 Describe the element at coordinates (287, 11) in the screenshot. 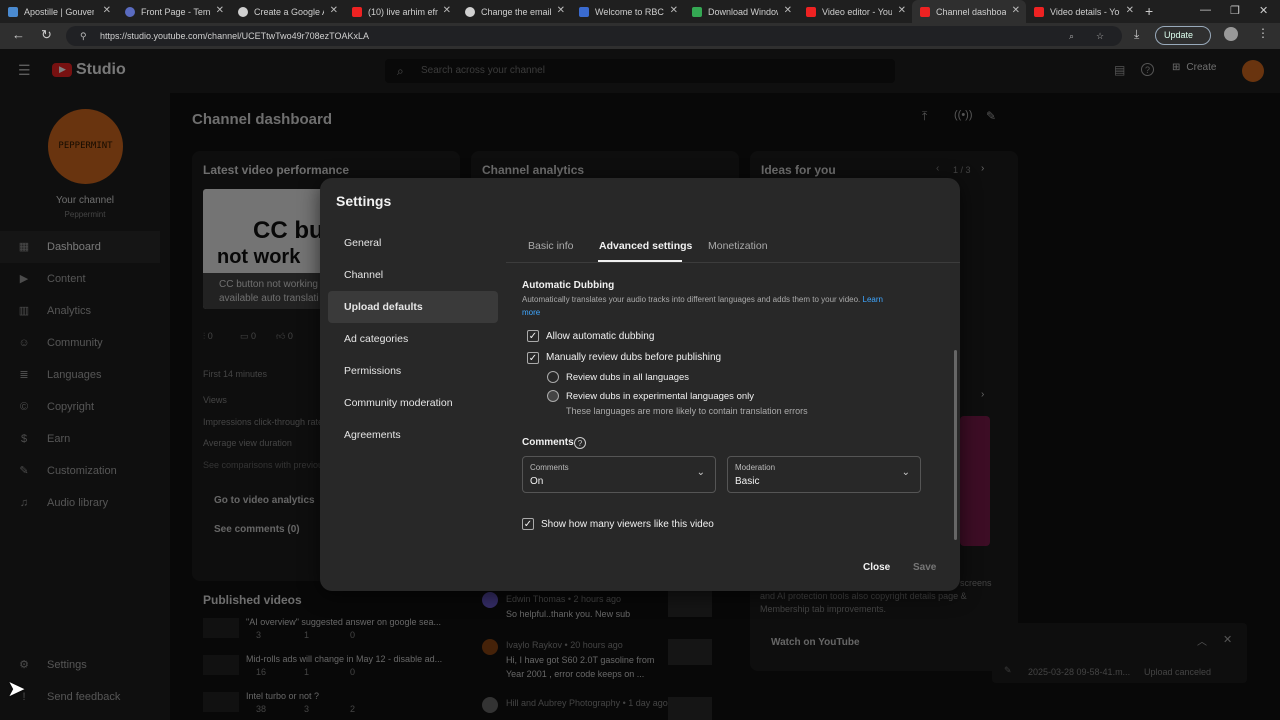

I see `browser-tab: Create a Google Ac✕` at that location.